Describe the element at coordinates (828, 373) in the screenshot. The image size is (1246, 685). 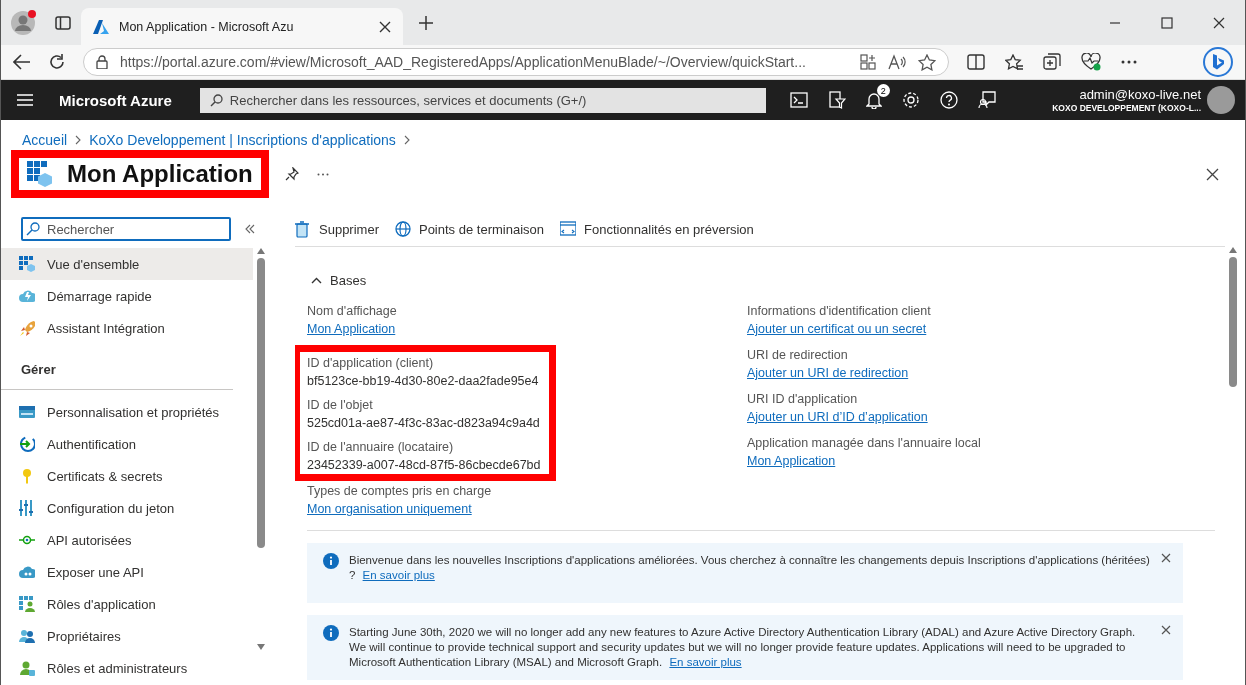
I see `field-link: Ajouter un URI de redirection` at that location.